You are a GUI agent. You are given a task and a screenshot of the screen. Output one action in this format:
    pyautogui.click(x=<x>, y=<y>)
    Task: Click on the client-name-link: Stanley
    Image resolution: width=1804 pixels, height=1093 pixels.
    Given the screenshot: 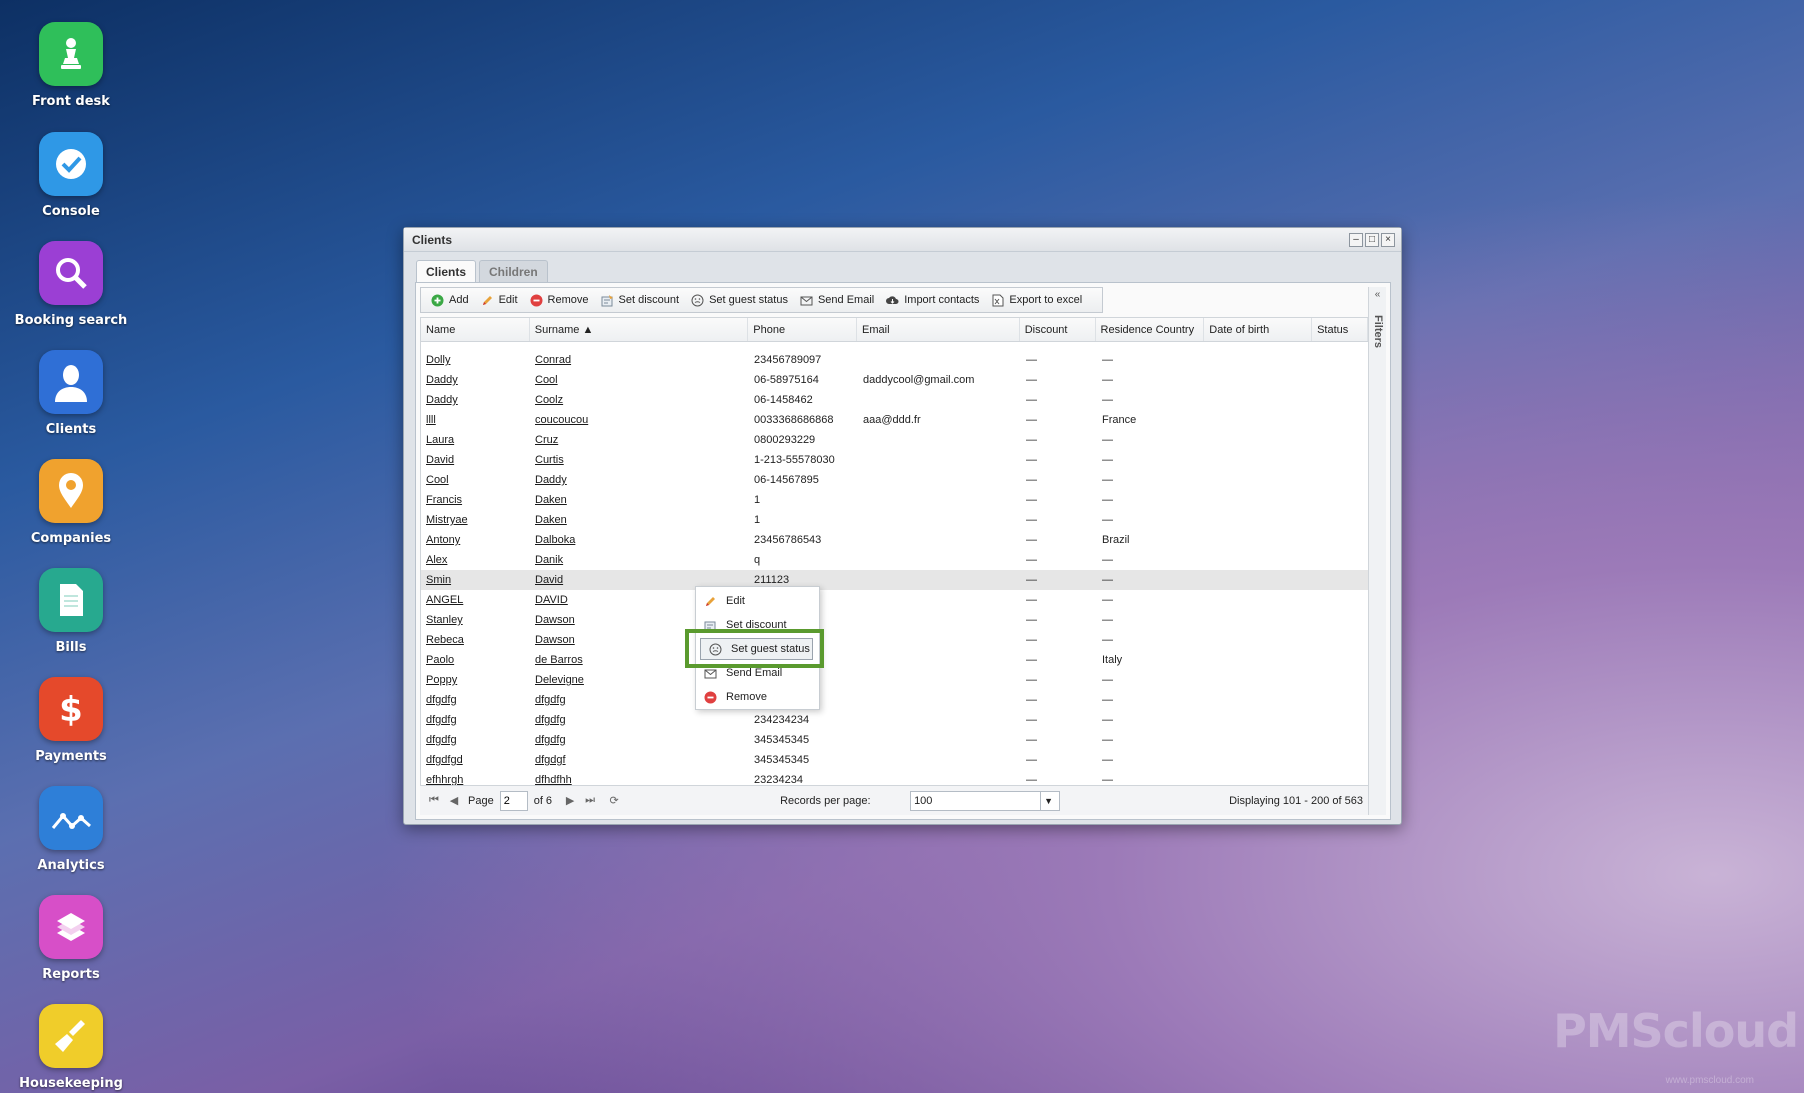 What is the action you would take?
    pyautogui.click(x=444, y=620)
    